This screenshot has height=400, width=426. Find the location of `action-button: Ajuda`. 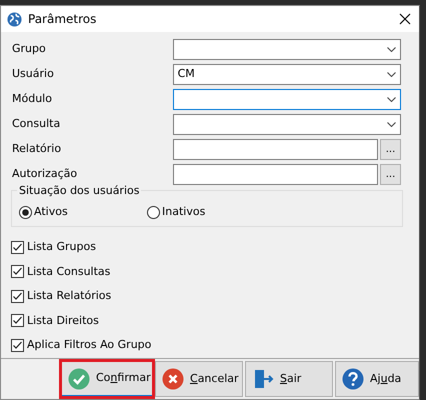

action-button: Ajuda is located at coordinates (377, 379).